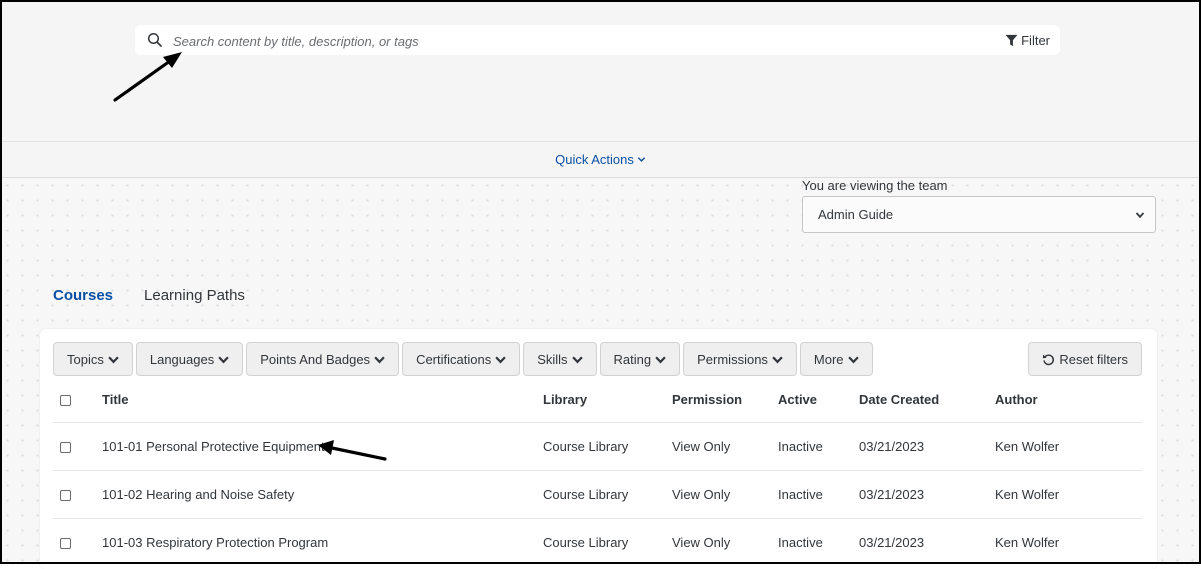 The image size is (1201, 569). What do you see at coordinates (321, 399) in the screenshot?
I see `column-header-title: Title` at bounding box center [321, 399].